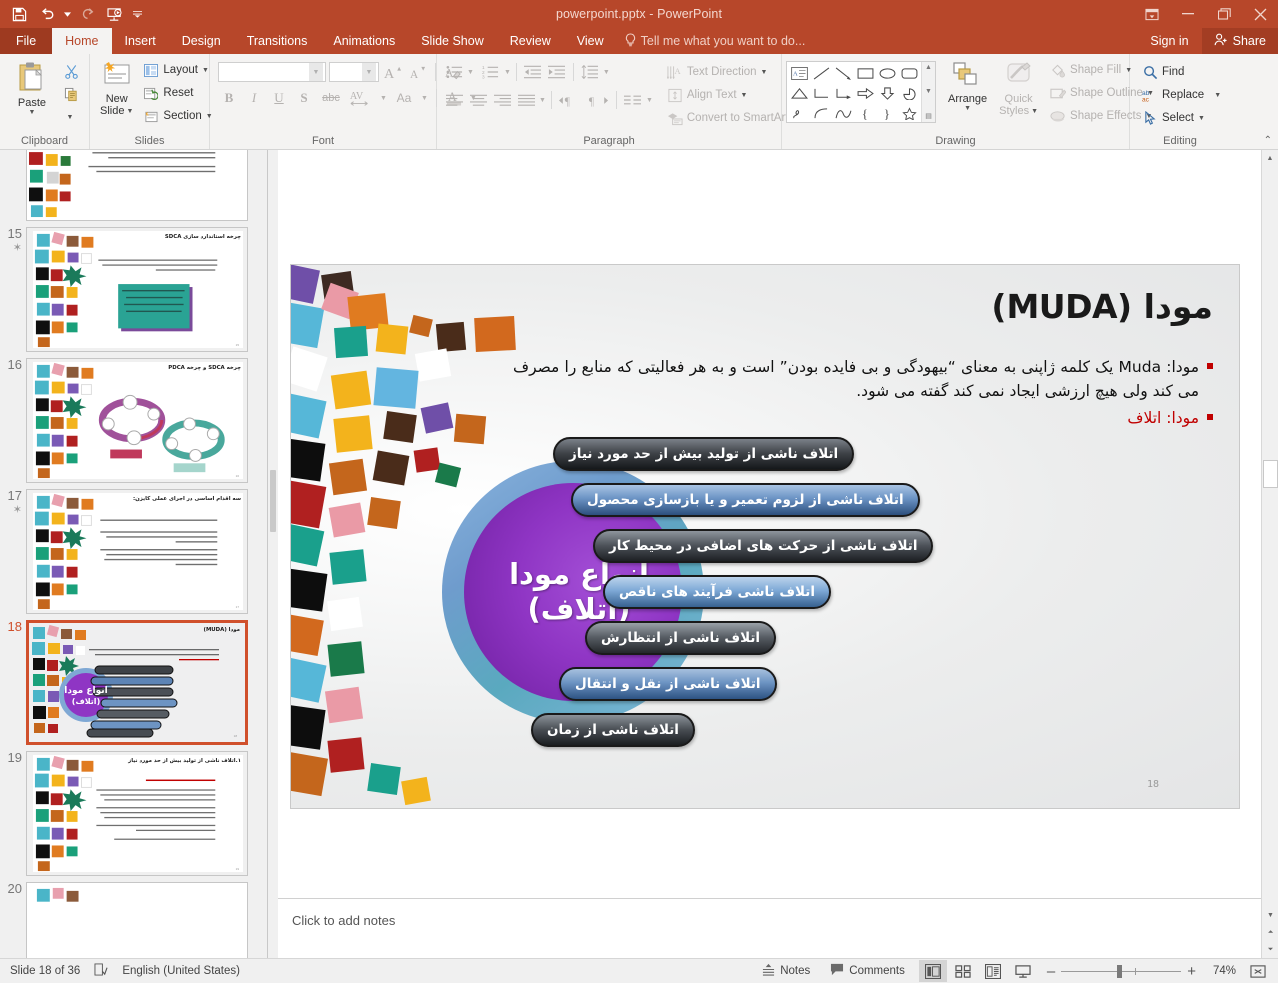 The width and height of the screenshot is (1278, 984). What do you see at coordinates (273, 501) in the screenshot?
I see `splitter-grip` at bounding box center [273, 501].